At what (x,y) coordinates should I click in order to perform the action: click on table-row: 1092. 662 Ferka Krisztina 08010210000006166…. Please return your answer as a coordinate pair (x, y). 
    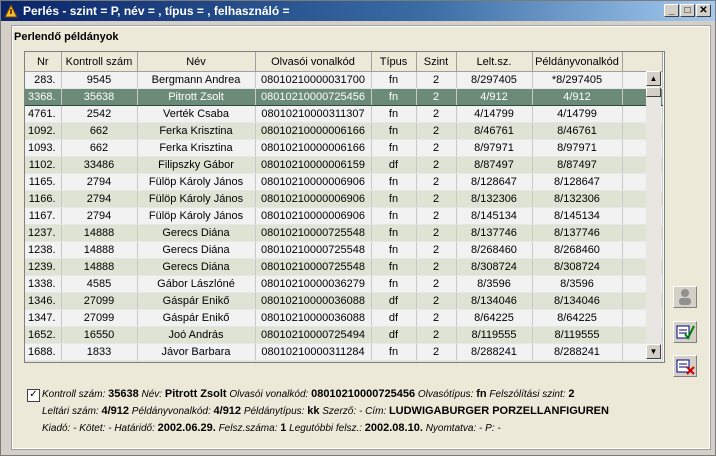
    Looking at the image, I should click on (344, 131).